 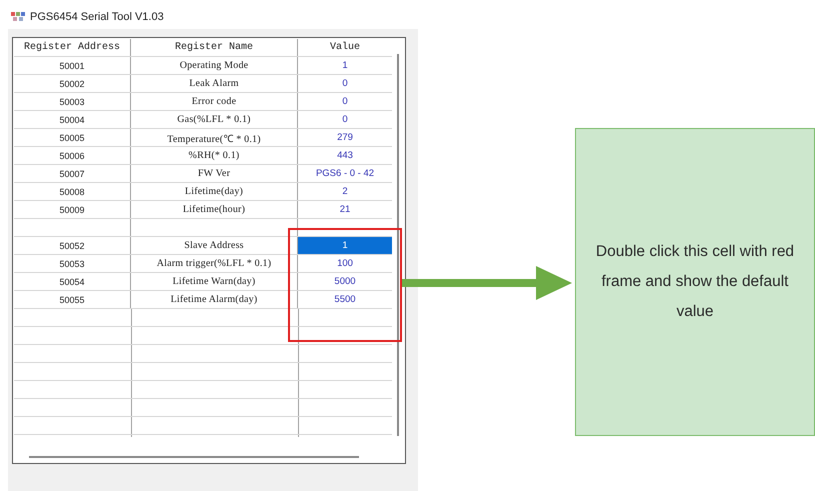 I want to click on table-cell: Lifetime(hour), so click(x=214, y=209).